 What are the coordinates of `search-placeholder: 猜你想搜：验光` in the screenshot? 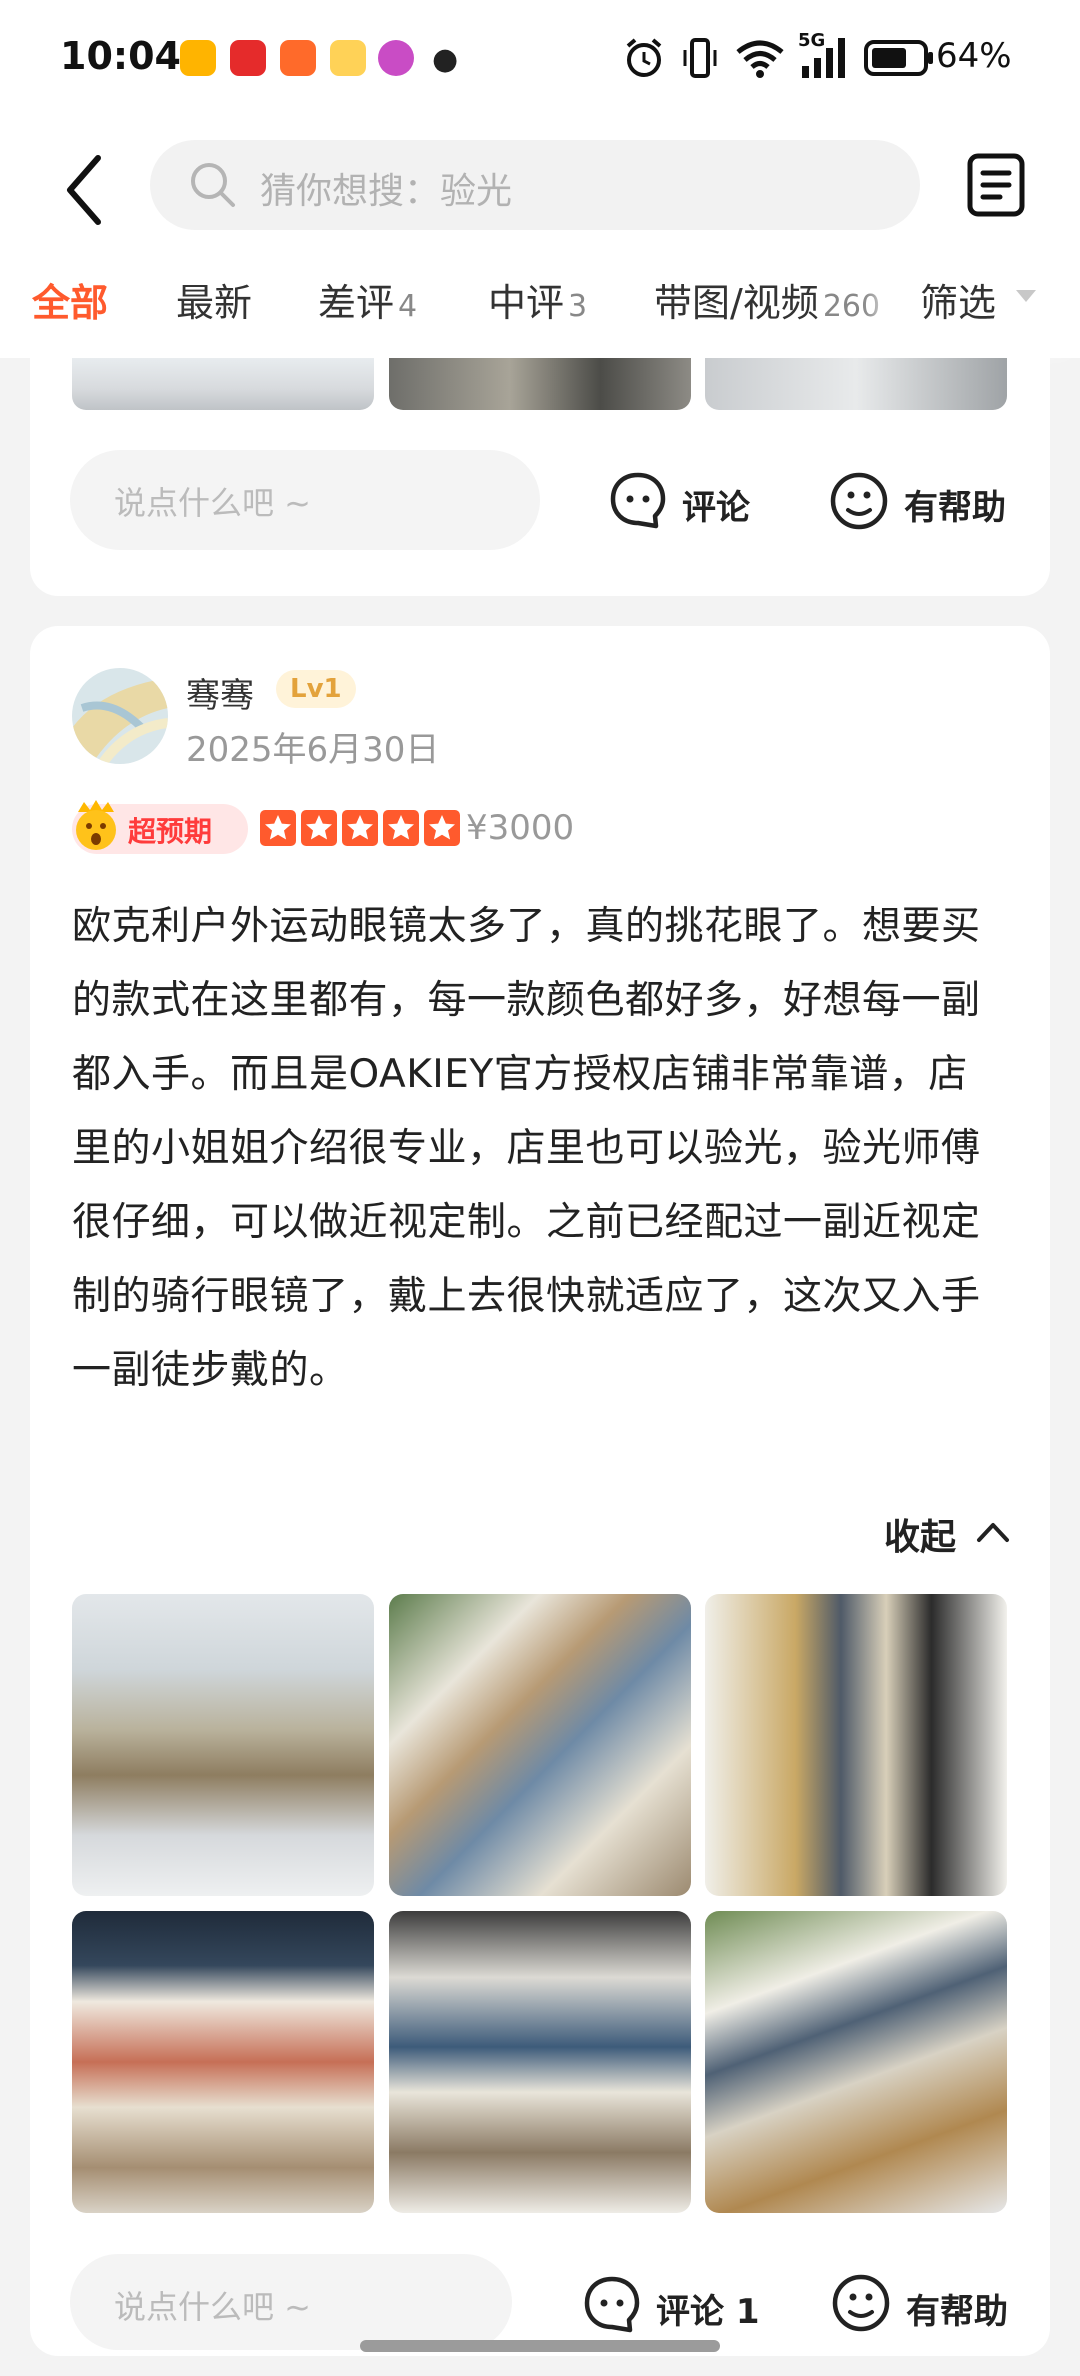 It's located at (386, 191).